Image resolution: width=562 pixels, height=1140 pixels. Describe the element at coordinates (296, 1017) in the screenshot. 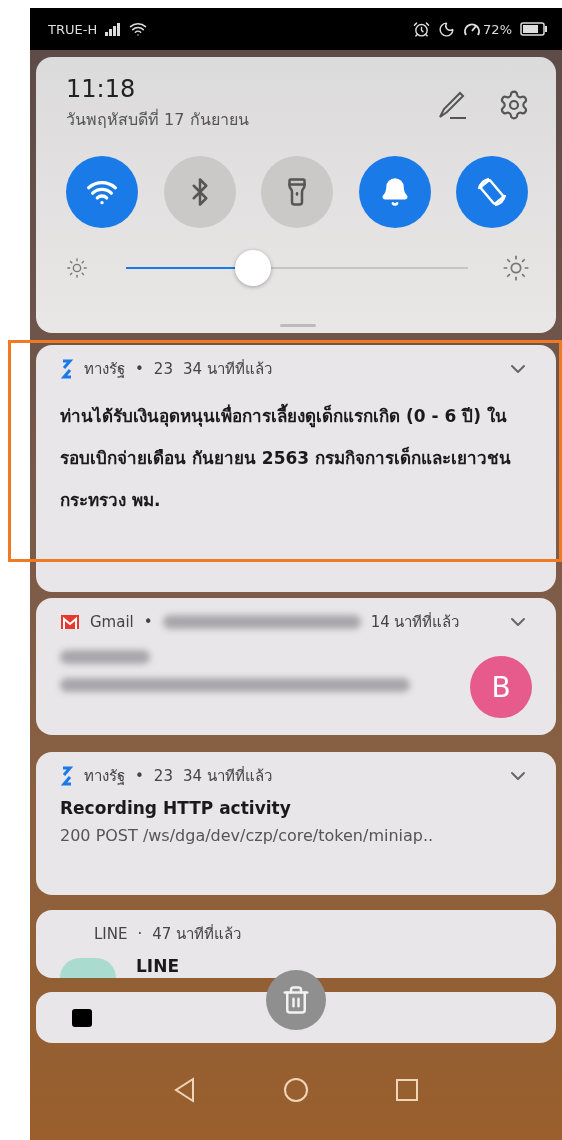

I see `notification-card` at that location.